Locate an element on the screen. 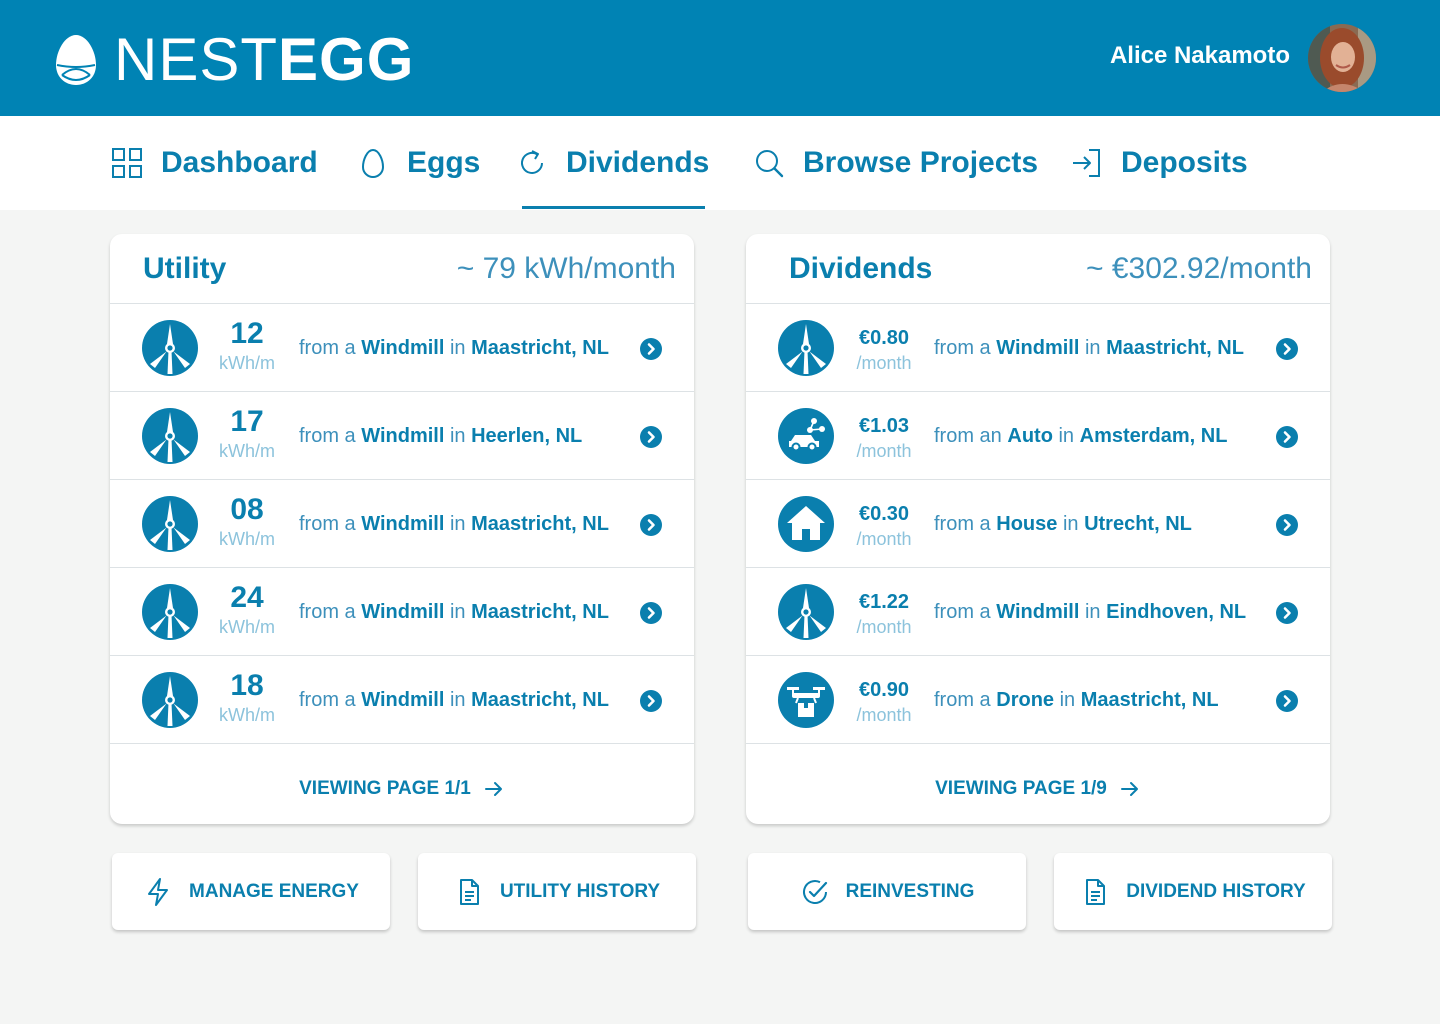 Image resolution: width=1440 pixels, height=1024 pixels. reinvesting-button: REINVESTING is located at coordinates (887, 891).